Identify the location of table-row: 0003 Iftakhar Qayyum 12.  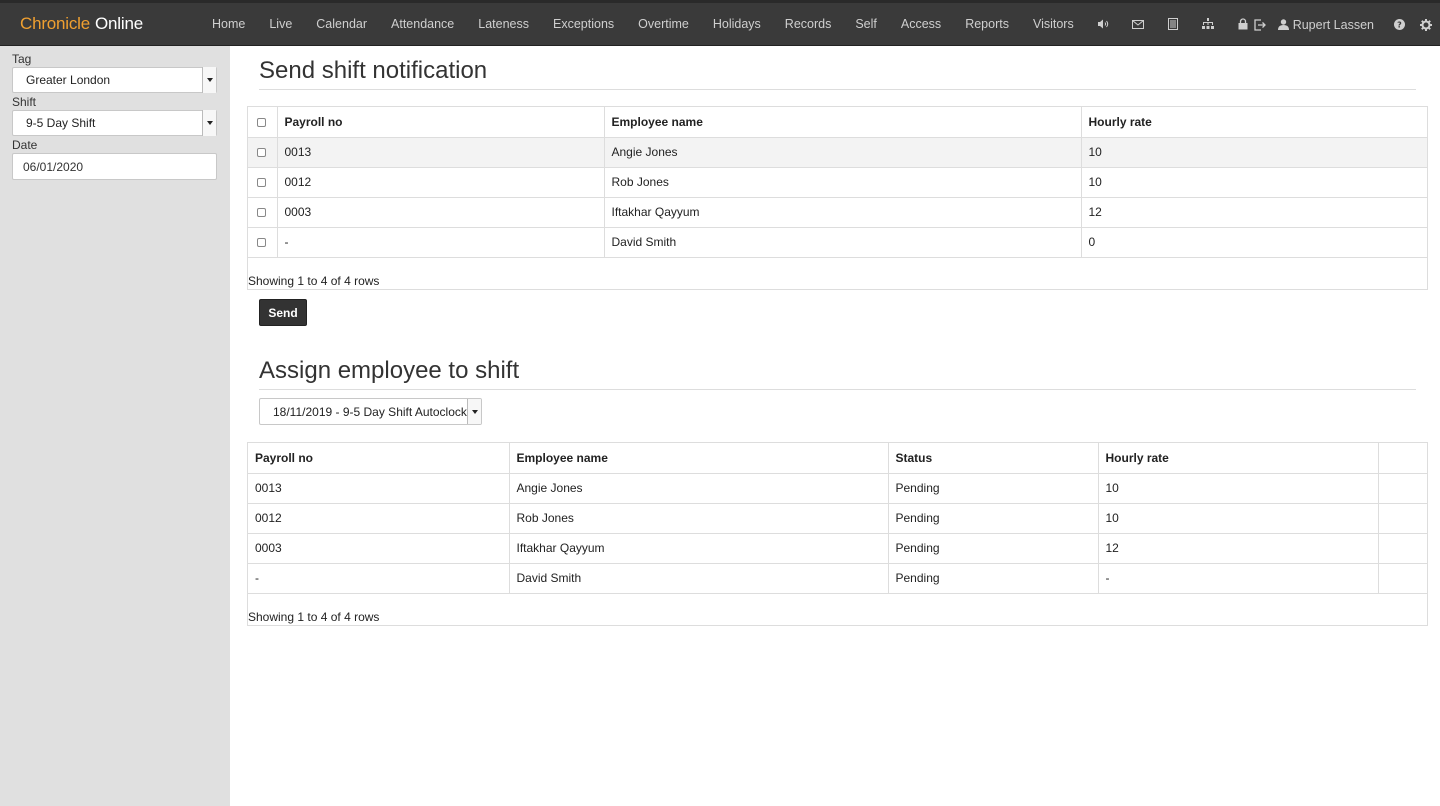
(837, 212).